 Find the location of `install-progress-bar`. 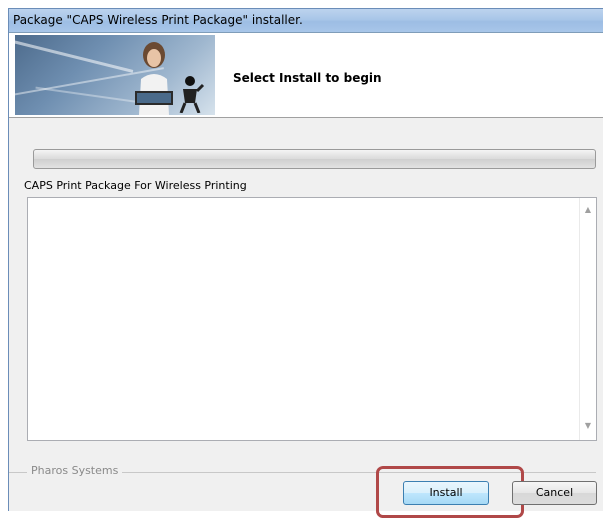

install-progress-bar is located at coordinates (314, 159).